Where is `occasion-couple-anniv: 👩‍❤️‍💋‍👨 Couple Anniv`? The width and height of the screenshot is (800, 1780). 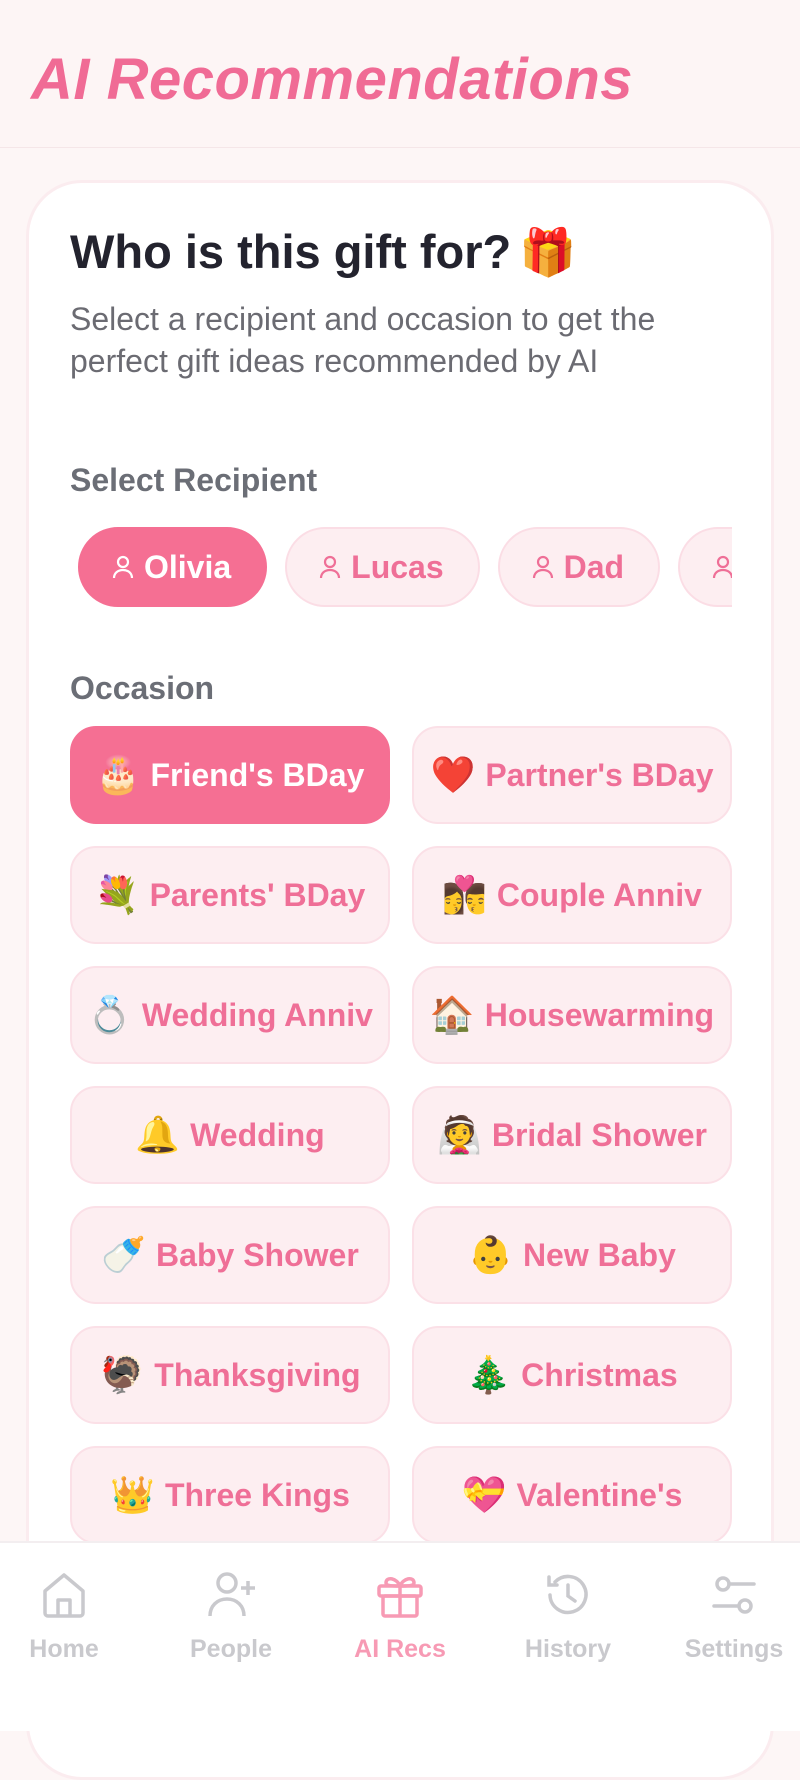
occasion-couple-anniv: 👩‍❤️‍💋‍👨 Couple Anniv is located at coordinates (572, 895).